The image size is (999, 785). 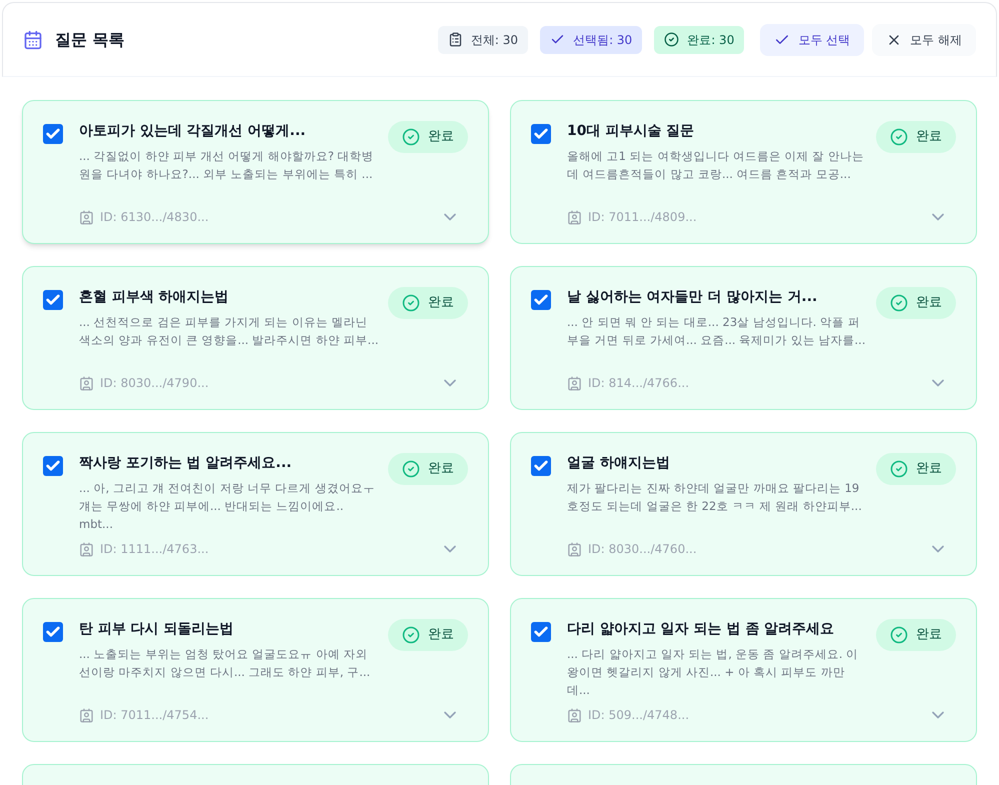 What do you see at coordinates (90, 39) in the screenshot?
I see `page-title: 질문 목록` at bounding box center [90, 39].